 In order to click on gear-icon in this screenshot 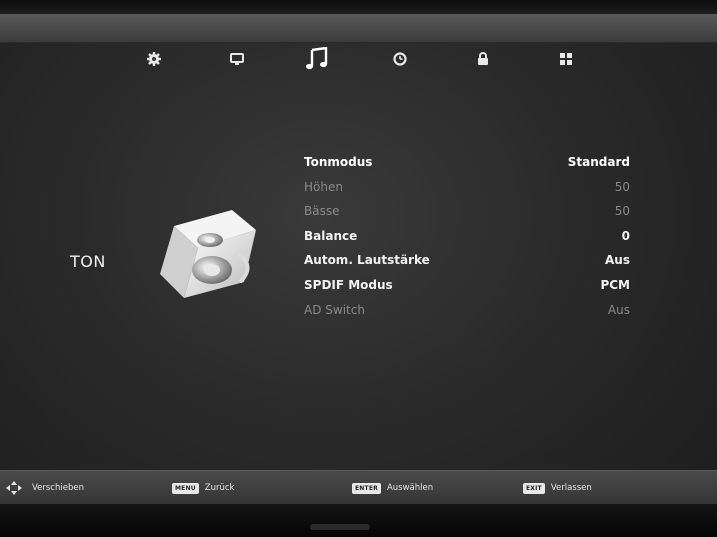, I will do `click(154, 59)`.